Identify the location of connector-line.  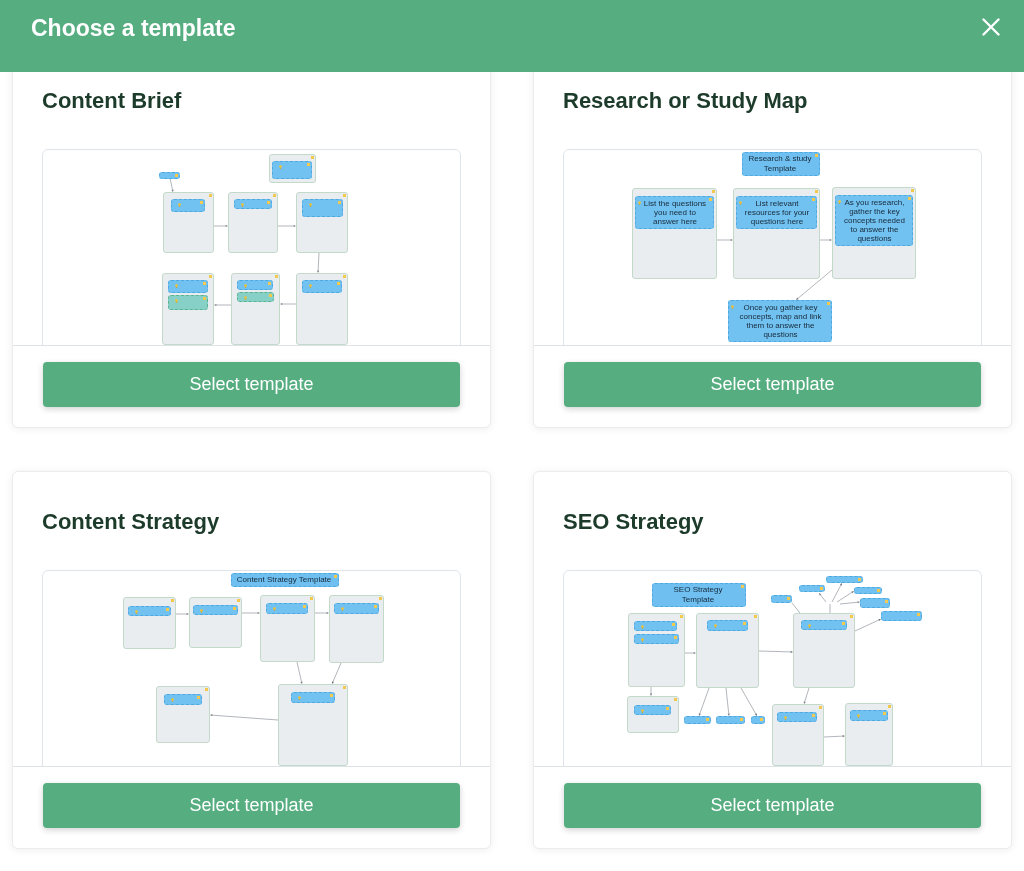
(796, 608).